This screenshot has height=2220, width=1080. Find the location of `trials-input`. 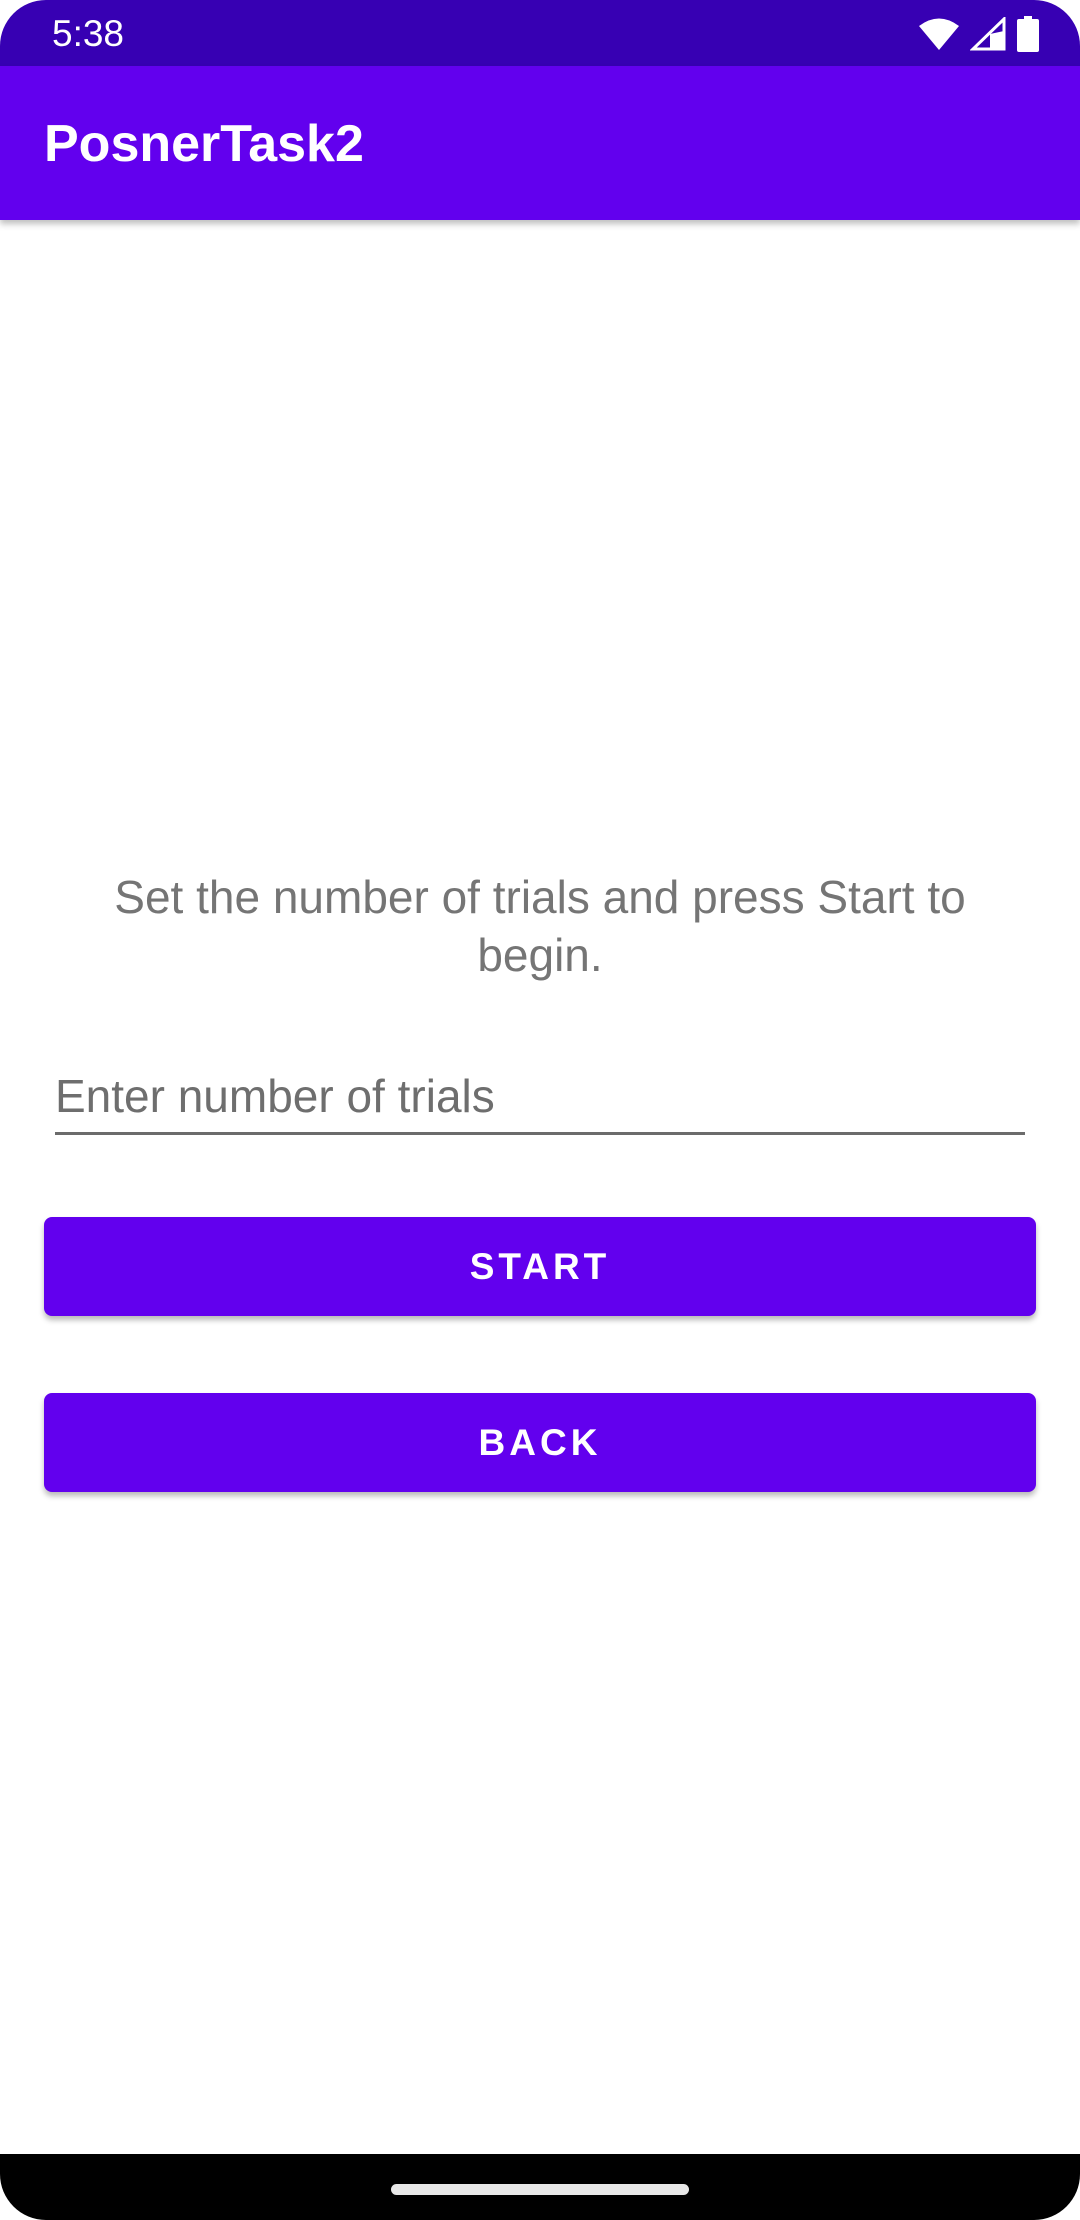

trials-input is located at coordinates (540, 1097).